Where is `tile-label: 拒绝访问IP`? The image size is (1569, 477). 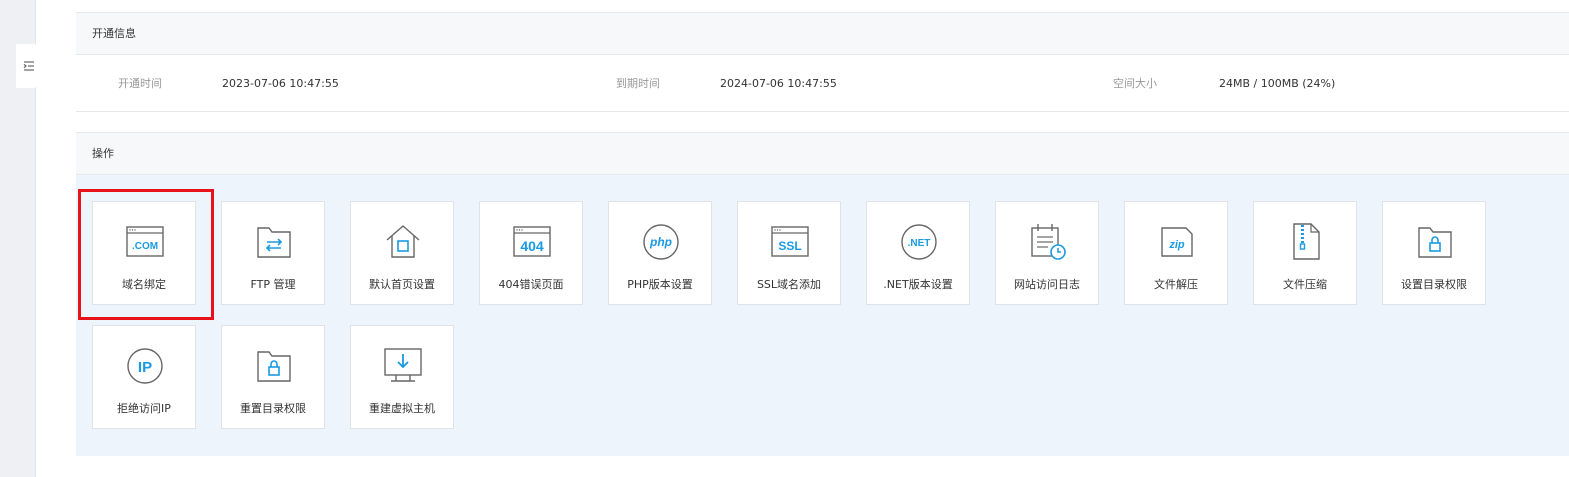
tile-label: 拒绝访问IP is located at coordinates (144, 408).